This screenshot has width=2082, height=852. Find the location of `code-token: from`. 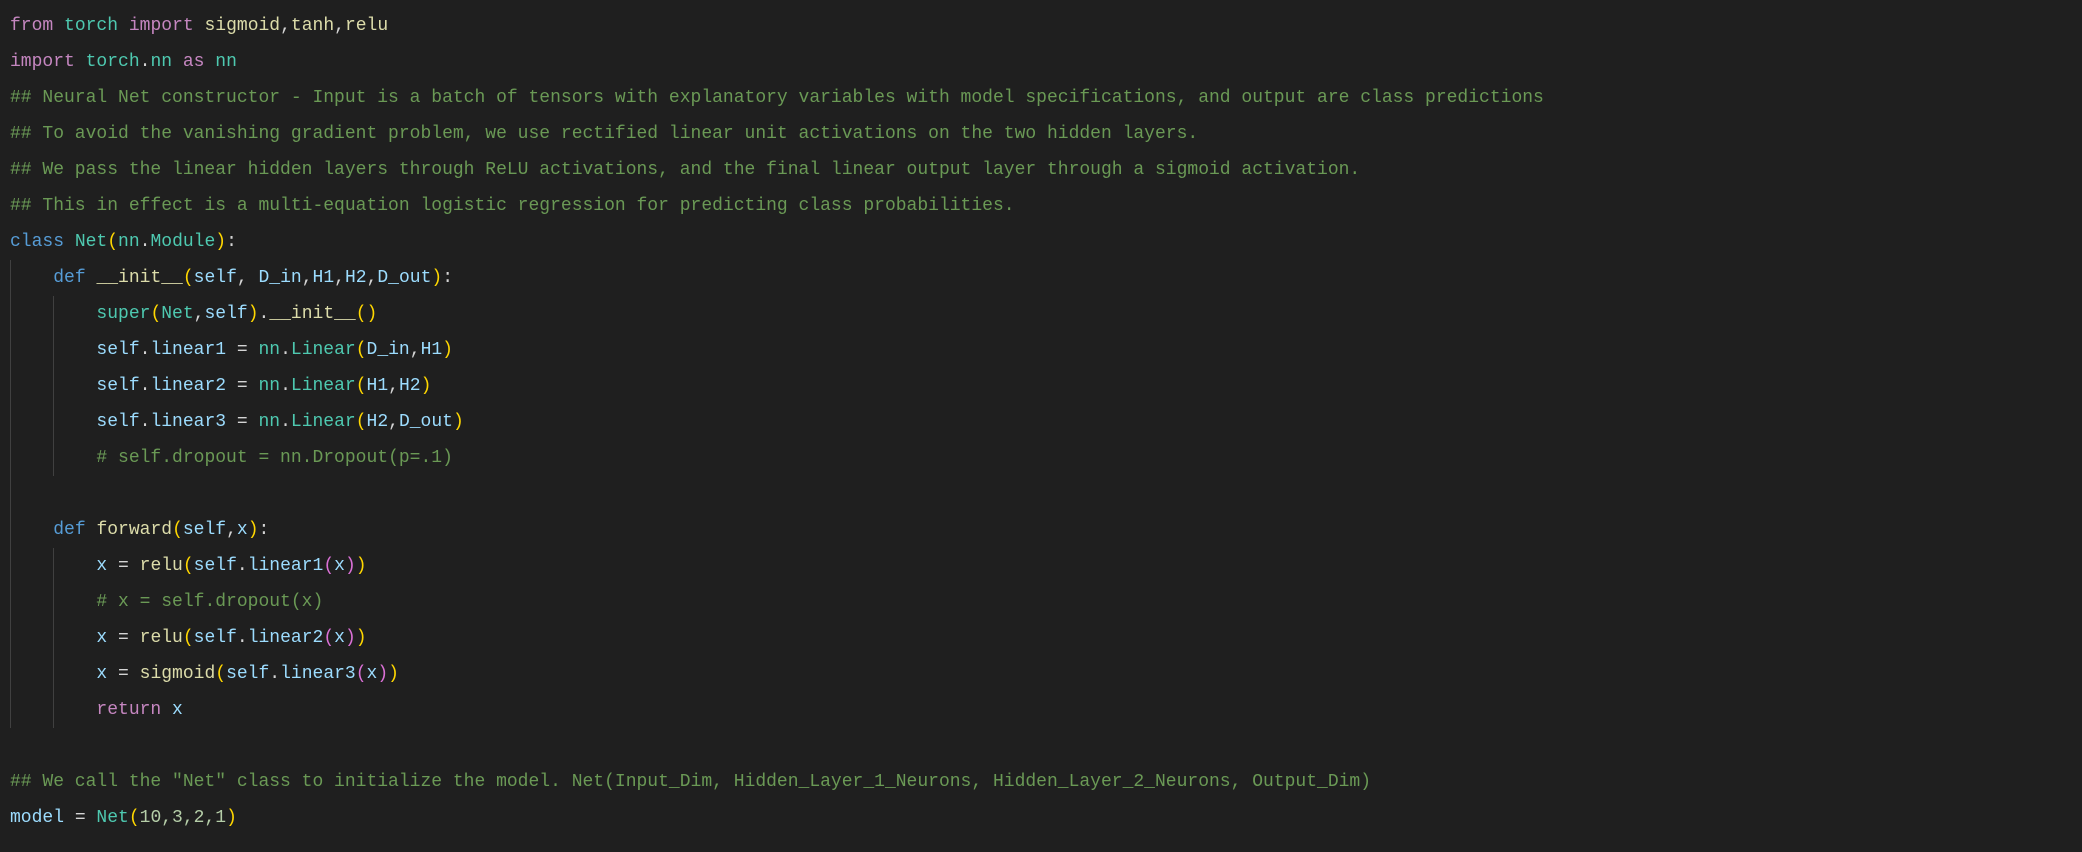

code-token: from is located at coordinates (32, 26).